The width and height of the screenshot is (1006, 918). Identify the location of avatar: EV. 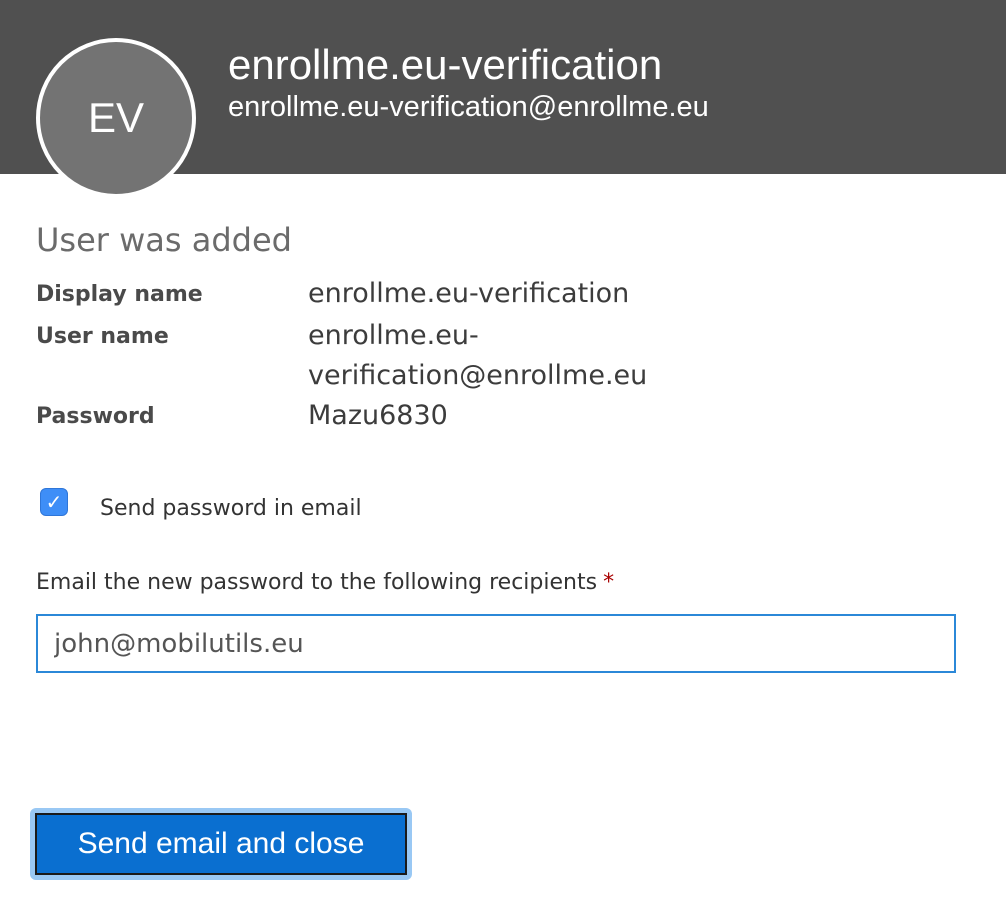
(116, 118).